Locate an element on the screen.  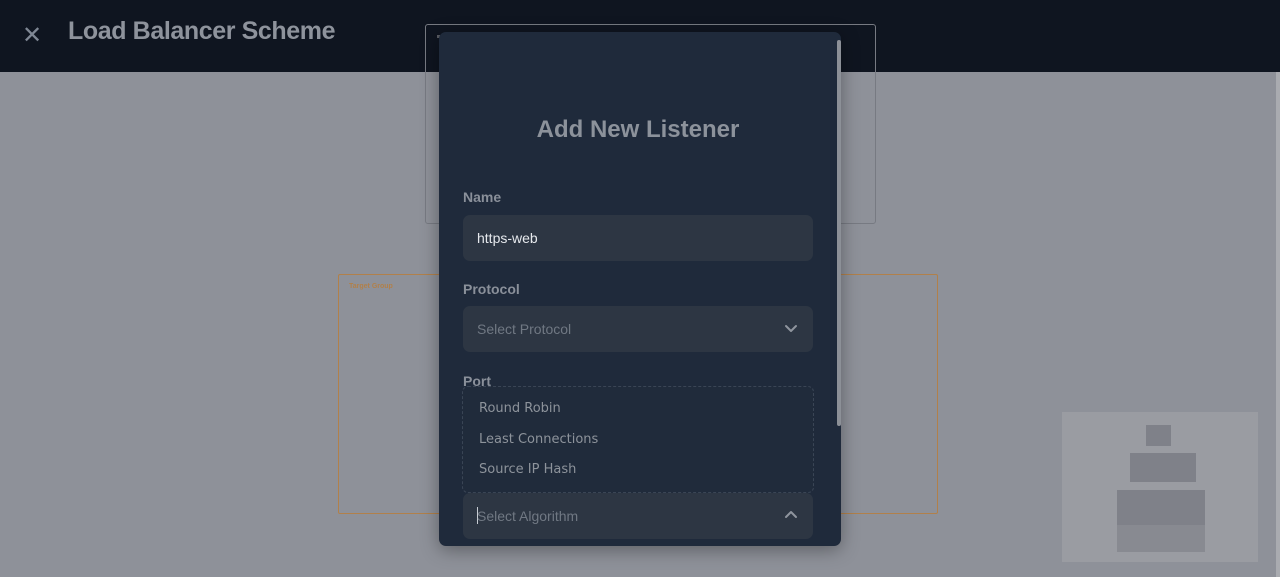
protocol-label: Protocol is located at coordinates (491, 289).